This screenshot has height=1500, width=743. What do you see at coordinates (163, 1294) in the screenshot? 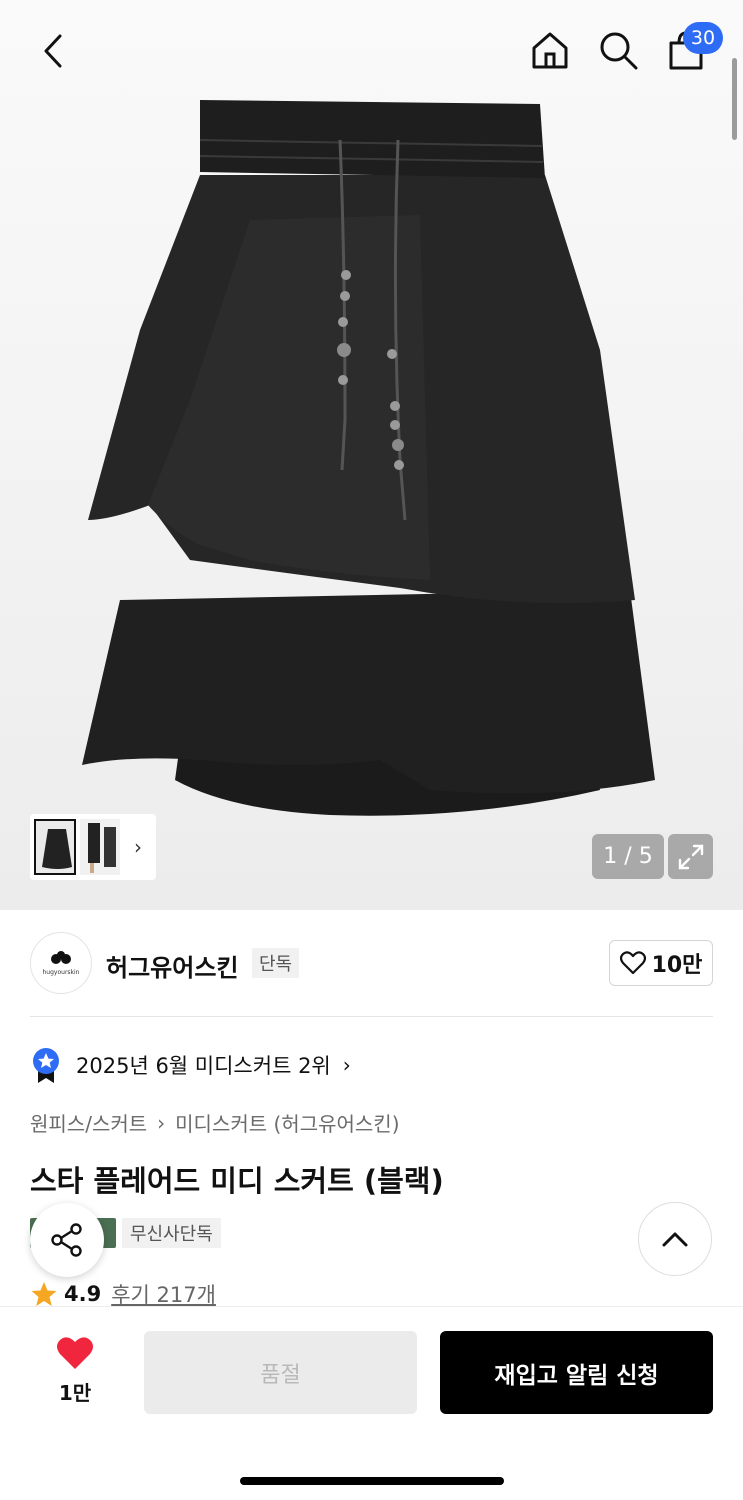
I see `review-link: 후기 217개` at bounding box center [163, 1294].